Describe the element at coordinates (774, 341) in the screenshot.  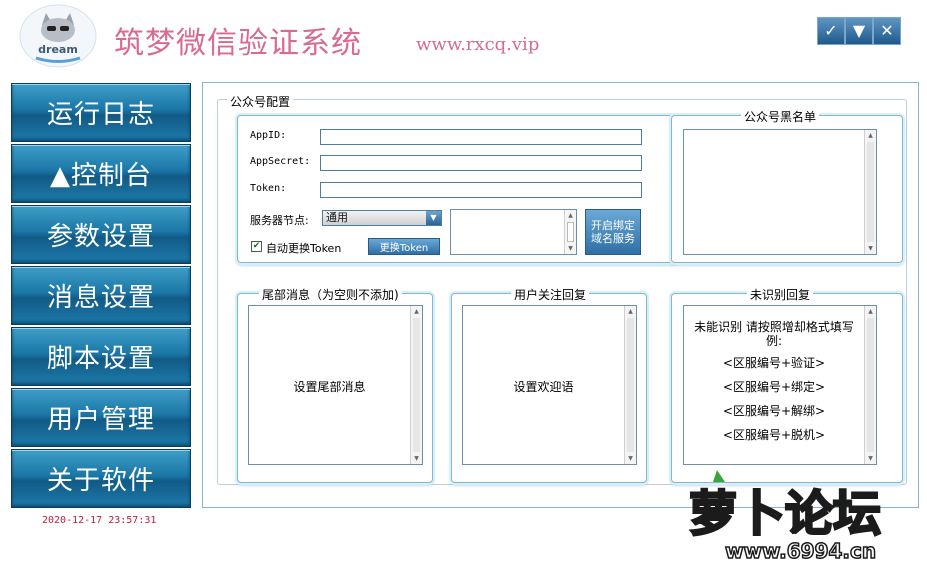
I see `unknown-reply-line2: 例:` at that location.